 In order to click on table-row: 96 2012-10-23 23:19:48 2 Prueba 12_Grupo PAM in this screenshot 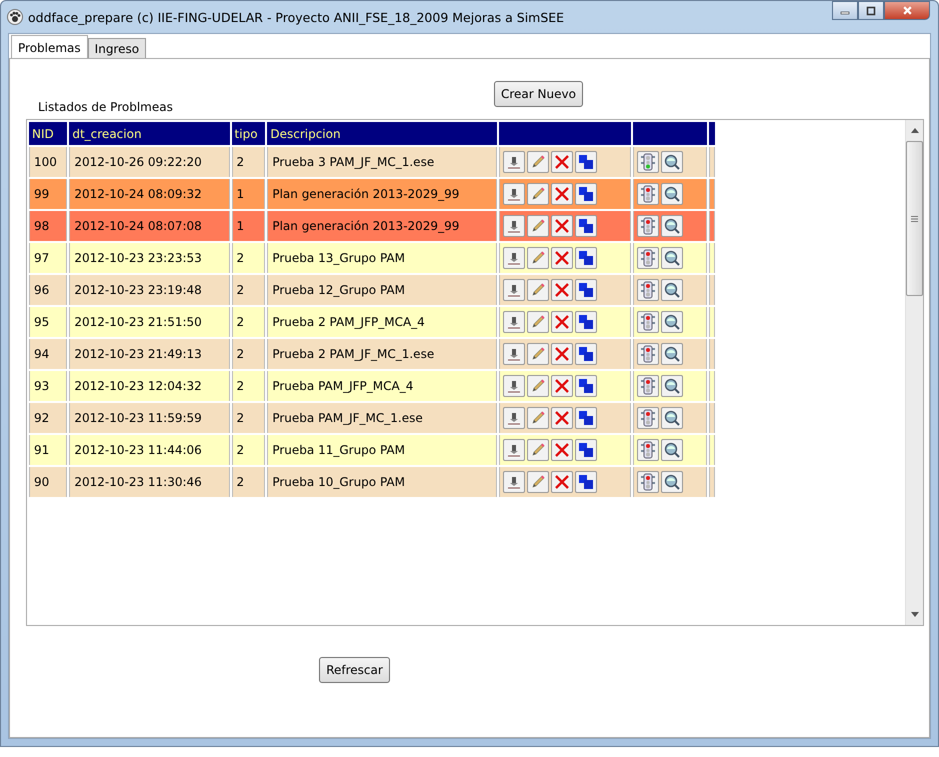, I will do `click(372, 290)`.